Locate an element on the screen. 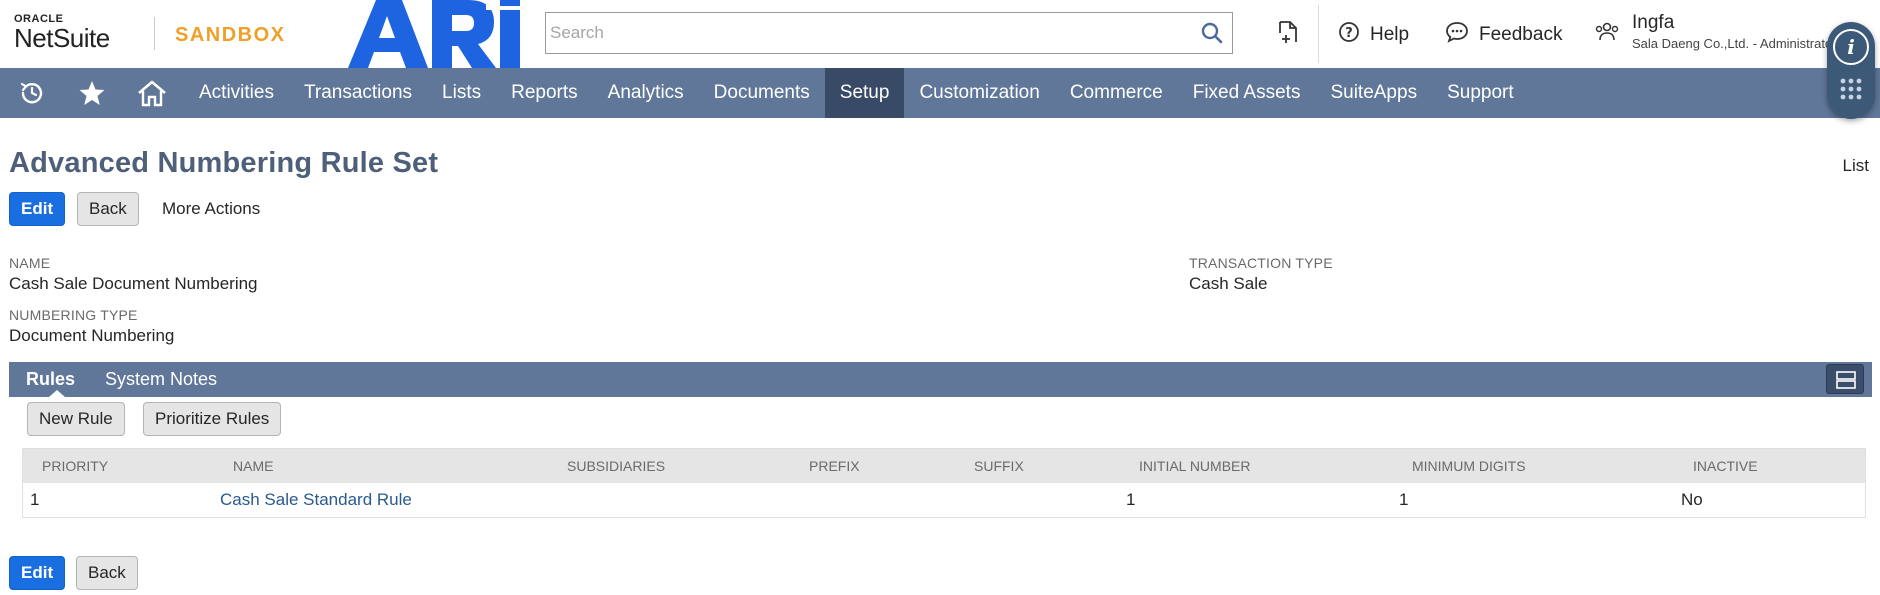 The width and height of the screenshot is (1880, 595). help-link: ? Help is located at coordinates (1373, 35).